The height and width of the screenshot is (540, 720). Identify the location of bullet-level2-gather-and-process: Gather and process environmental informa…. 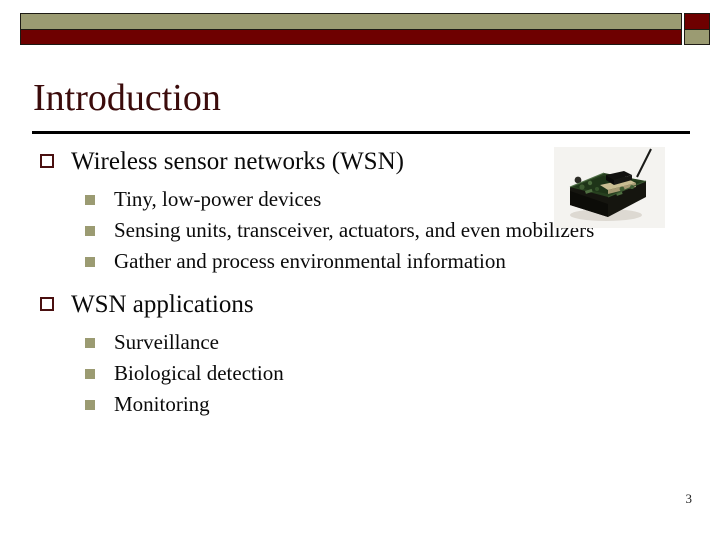
(402, 261).